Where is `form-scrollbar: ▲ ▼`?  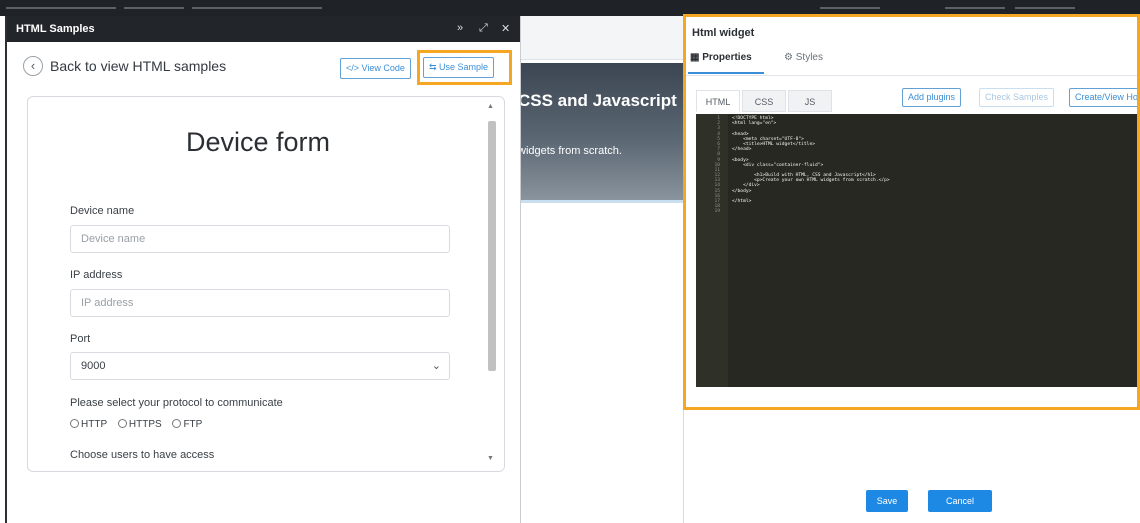 form-scrollbar: ▲ ▼ is located at coordinates (491, 284).